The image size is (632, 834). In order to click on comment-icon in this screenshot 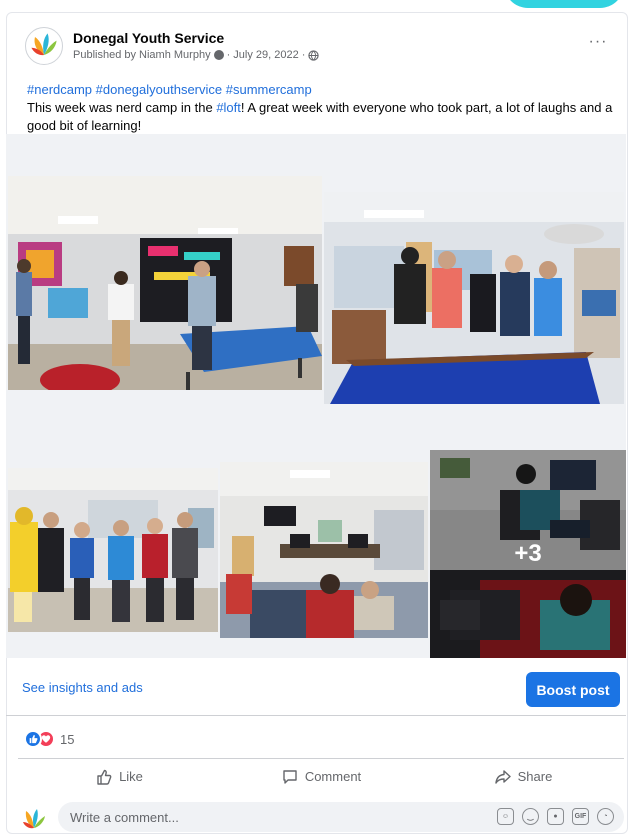, I will do `click(290, 776)`.